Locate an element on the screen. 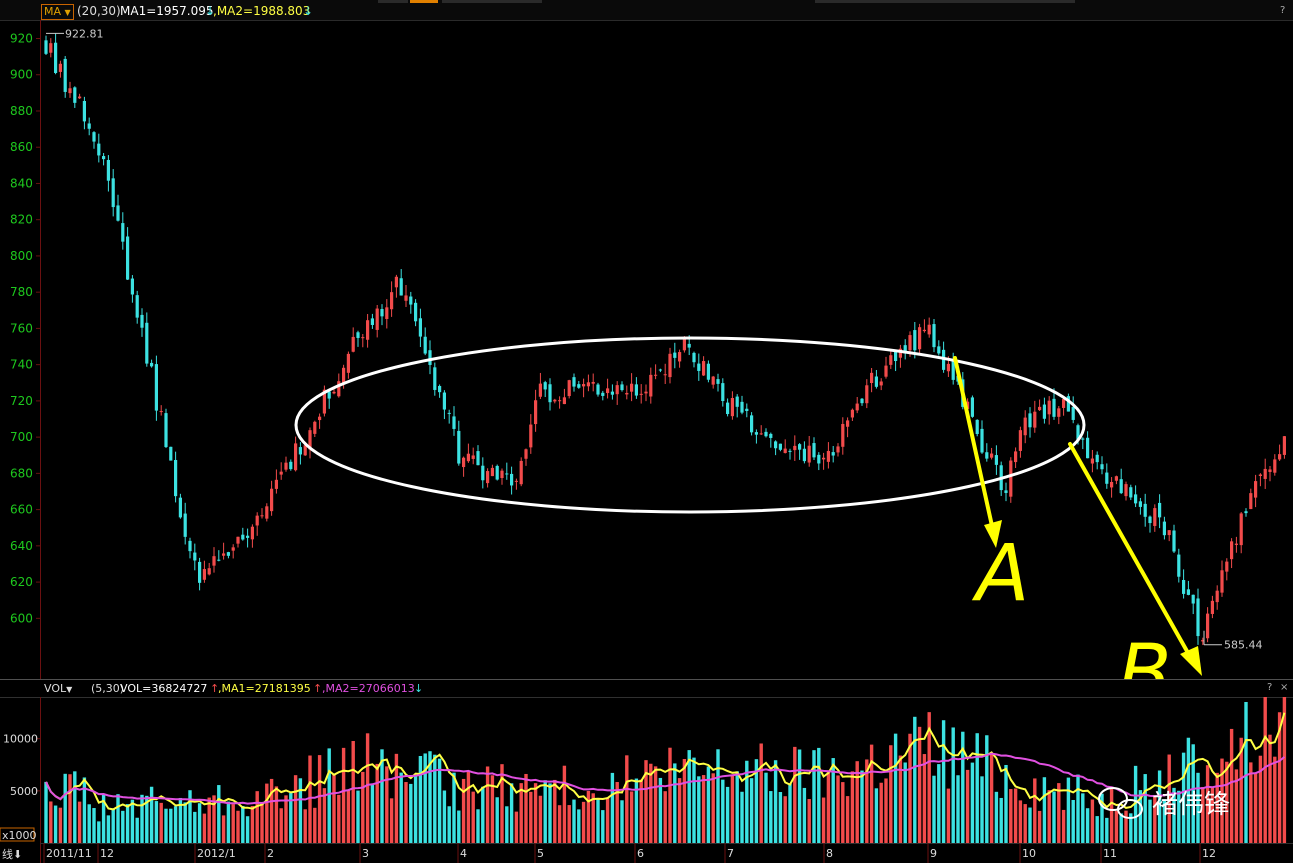 The height and width of the screenshot is (863, 1293). price-y-tick-label: 840 is located at coordinates (21, 183).